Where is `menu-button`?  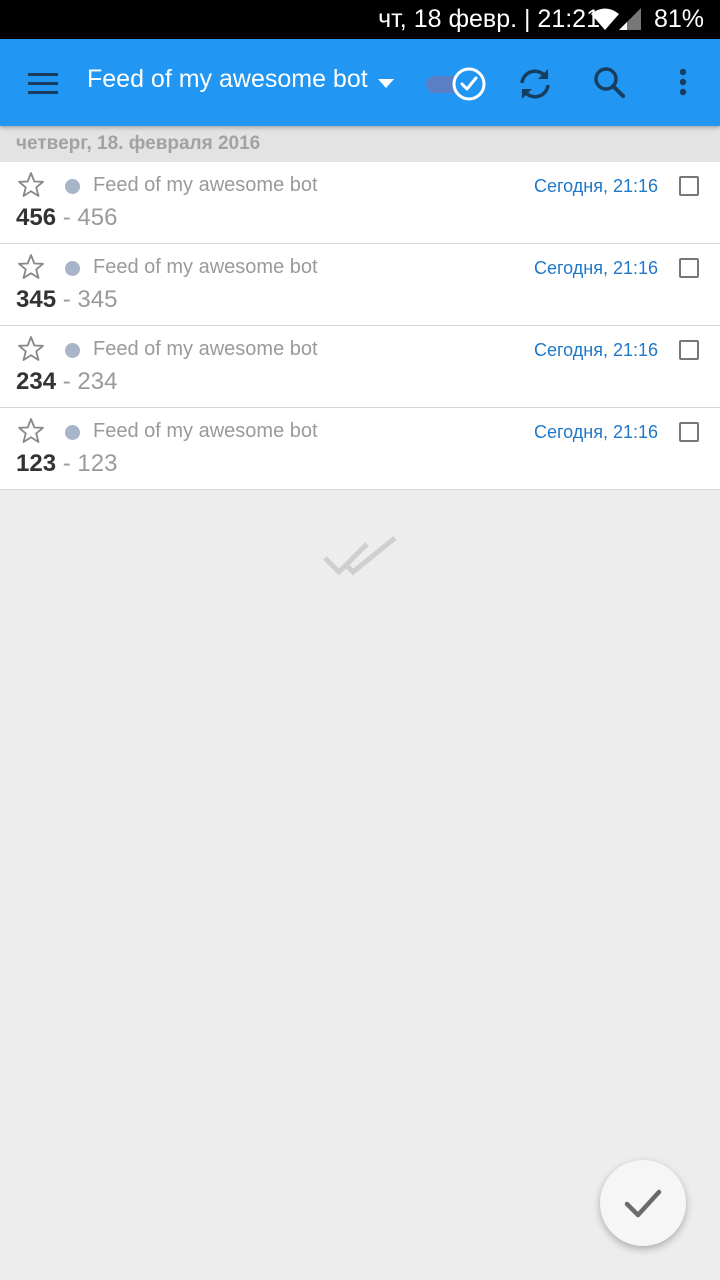 menu-button is located at coordinates (43, 83).